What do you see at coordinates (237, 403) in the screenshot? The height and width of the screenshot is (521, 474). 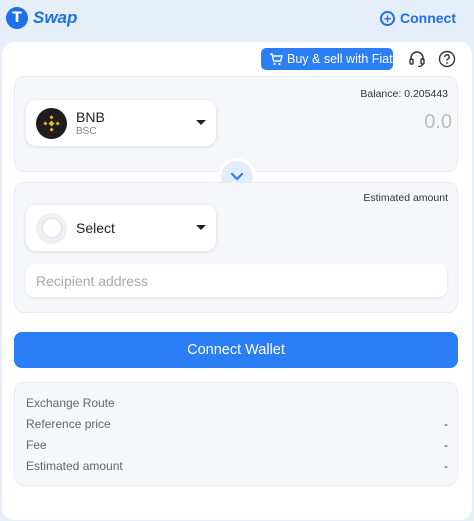 I see `route-title-row: Exchange Route` at bounding box center [237, 403].